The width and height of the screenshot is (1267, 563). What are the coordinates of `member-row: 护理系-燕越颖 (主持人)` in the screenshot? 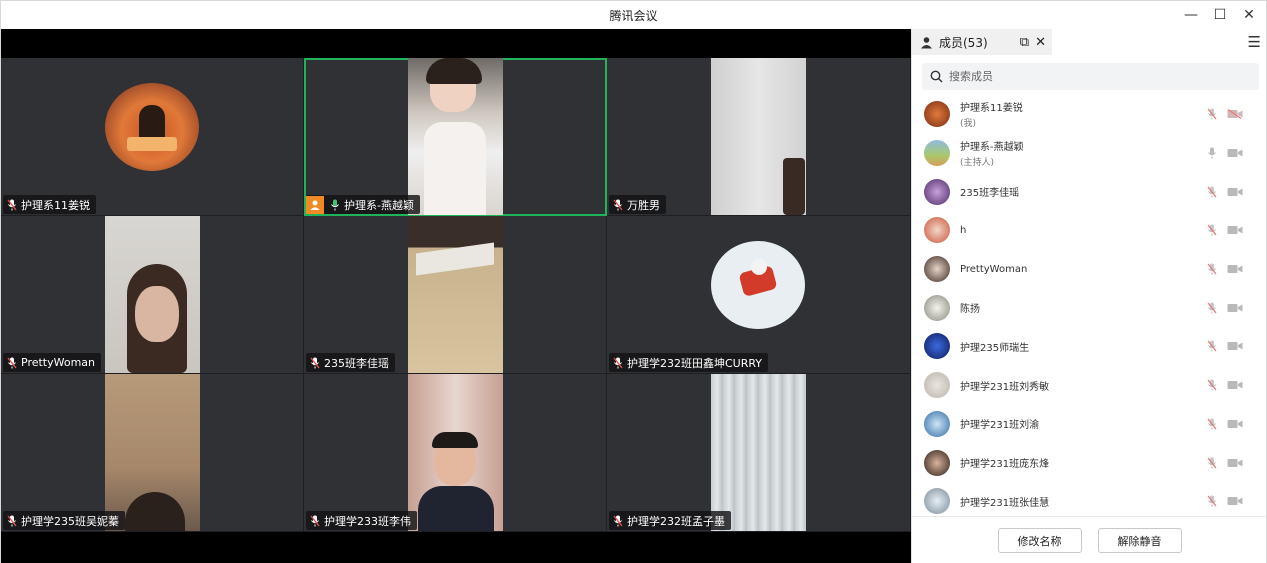 It's located at (1089, 153).